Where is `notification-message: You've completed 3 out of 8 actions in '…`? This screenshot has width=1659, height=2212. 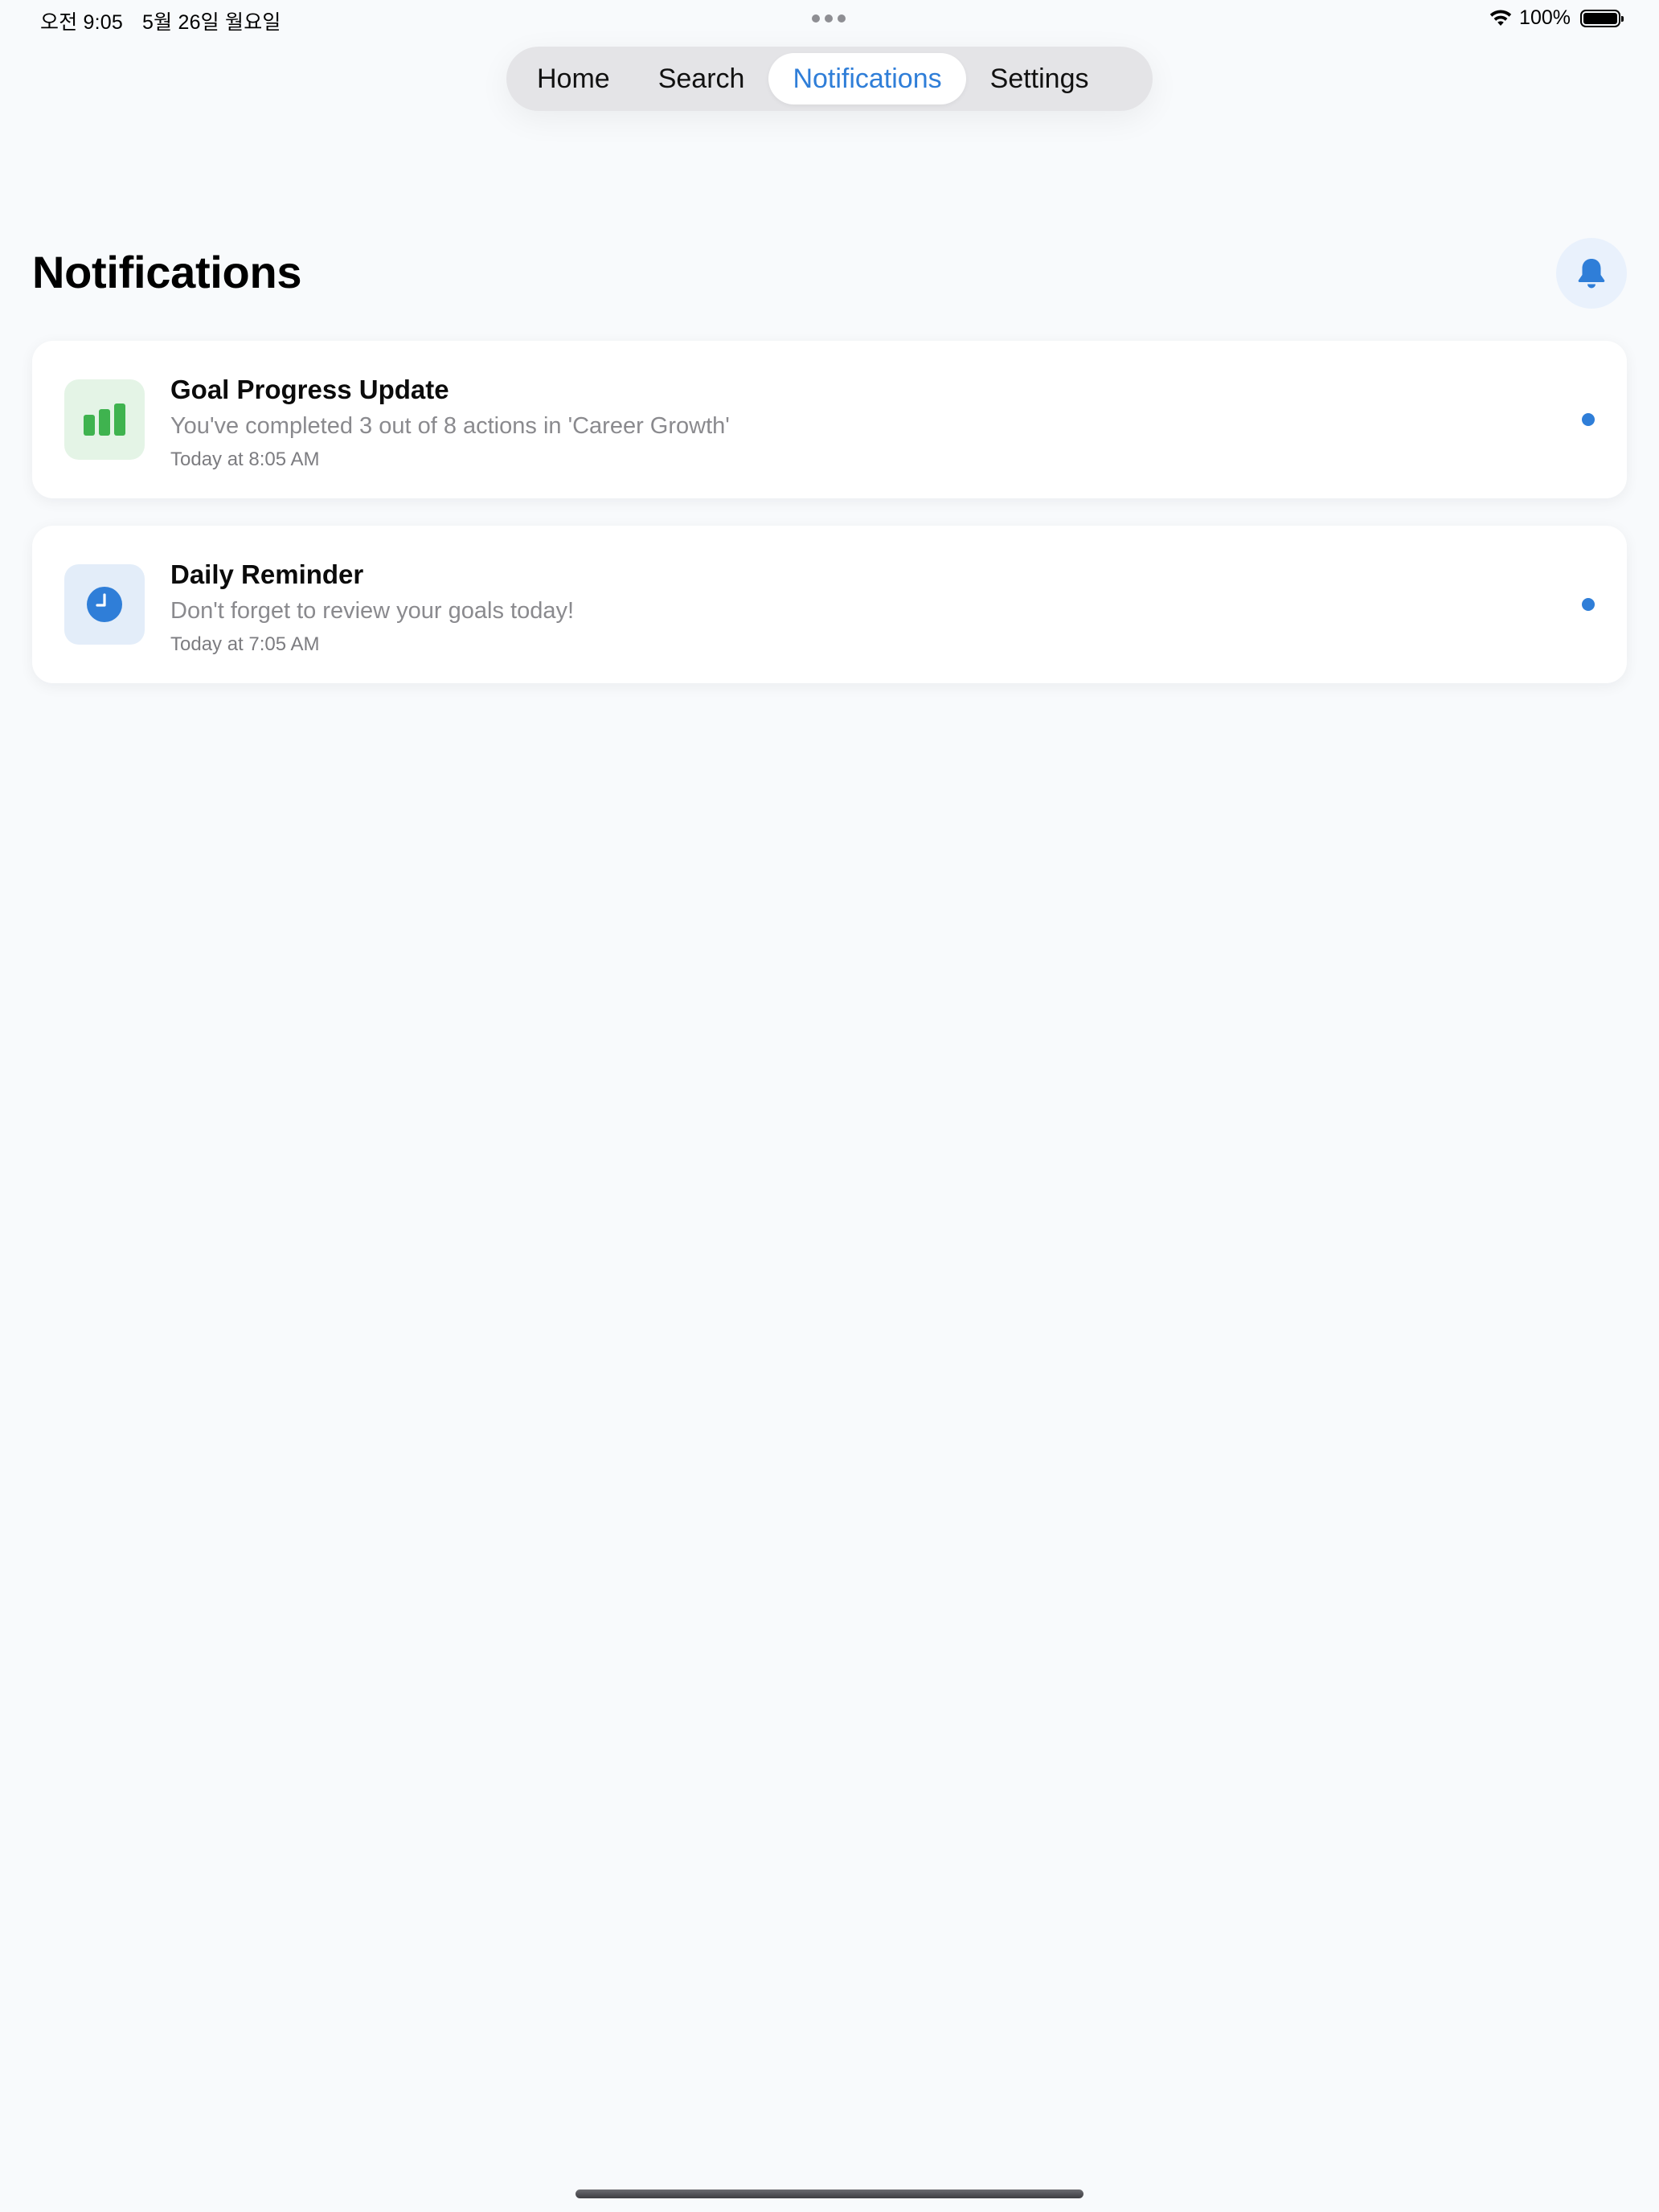
notification-message: You've completed 3 out of 8 actions in '… is located at coordinates (450, 426).